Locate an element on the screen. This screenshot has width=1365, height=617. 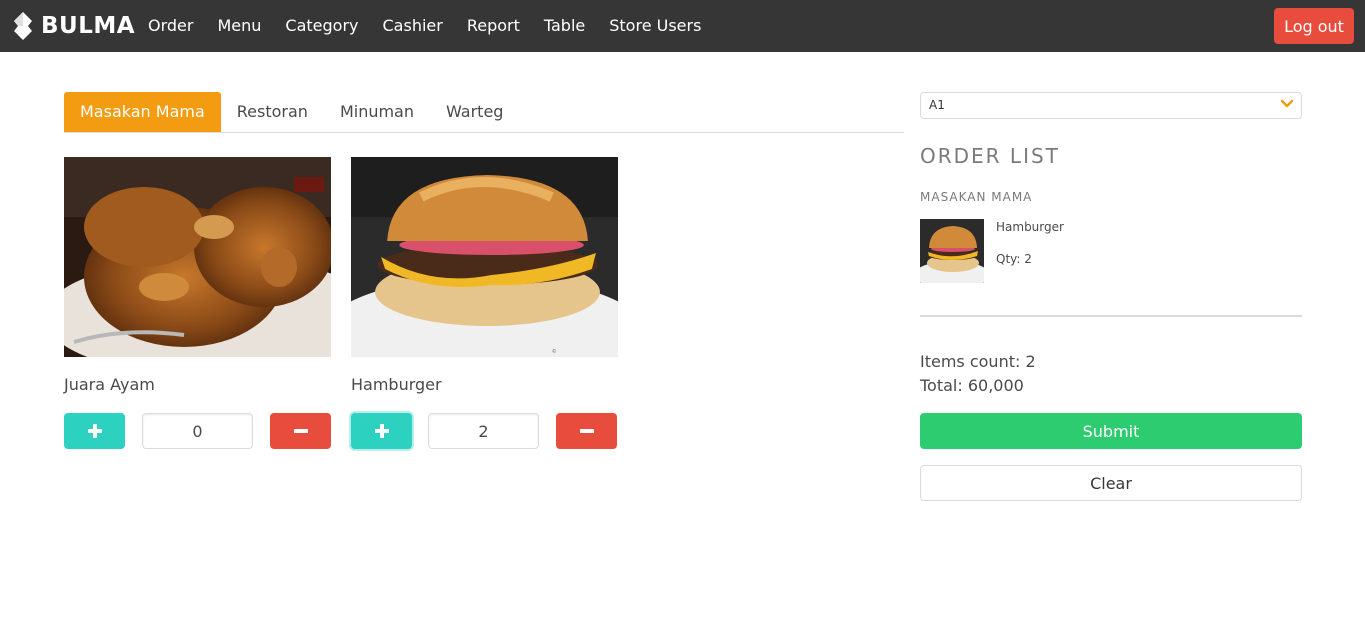
nav-item-menu: Menu is located at coordinates (239, 26).